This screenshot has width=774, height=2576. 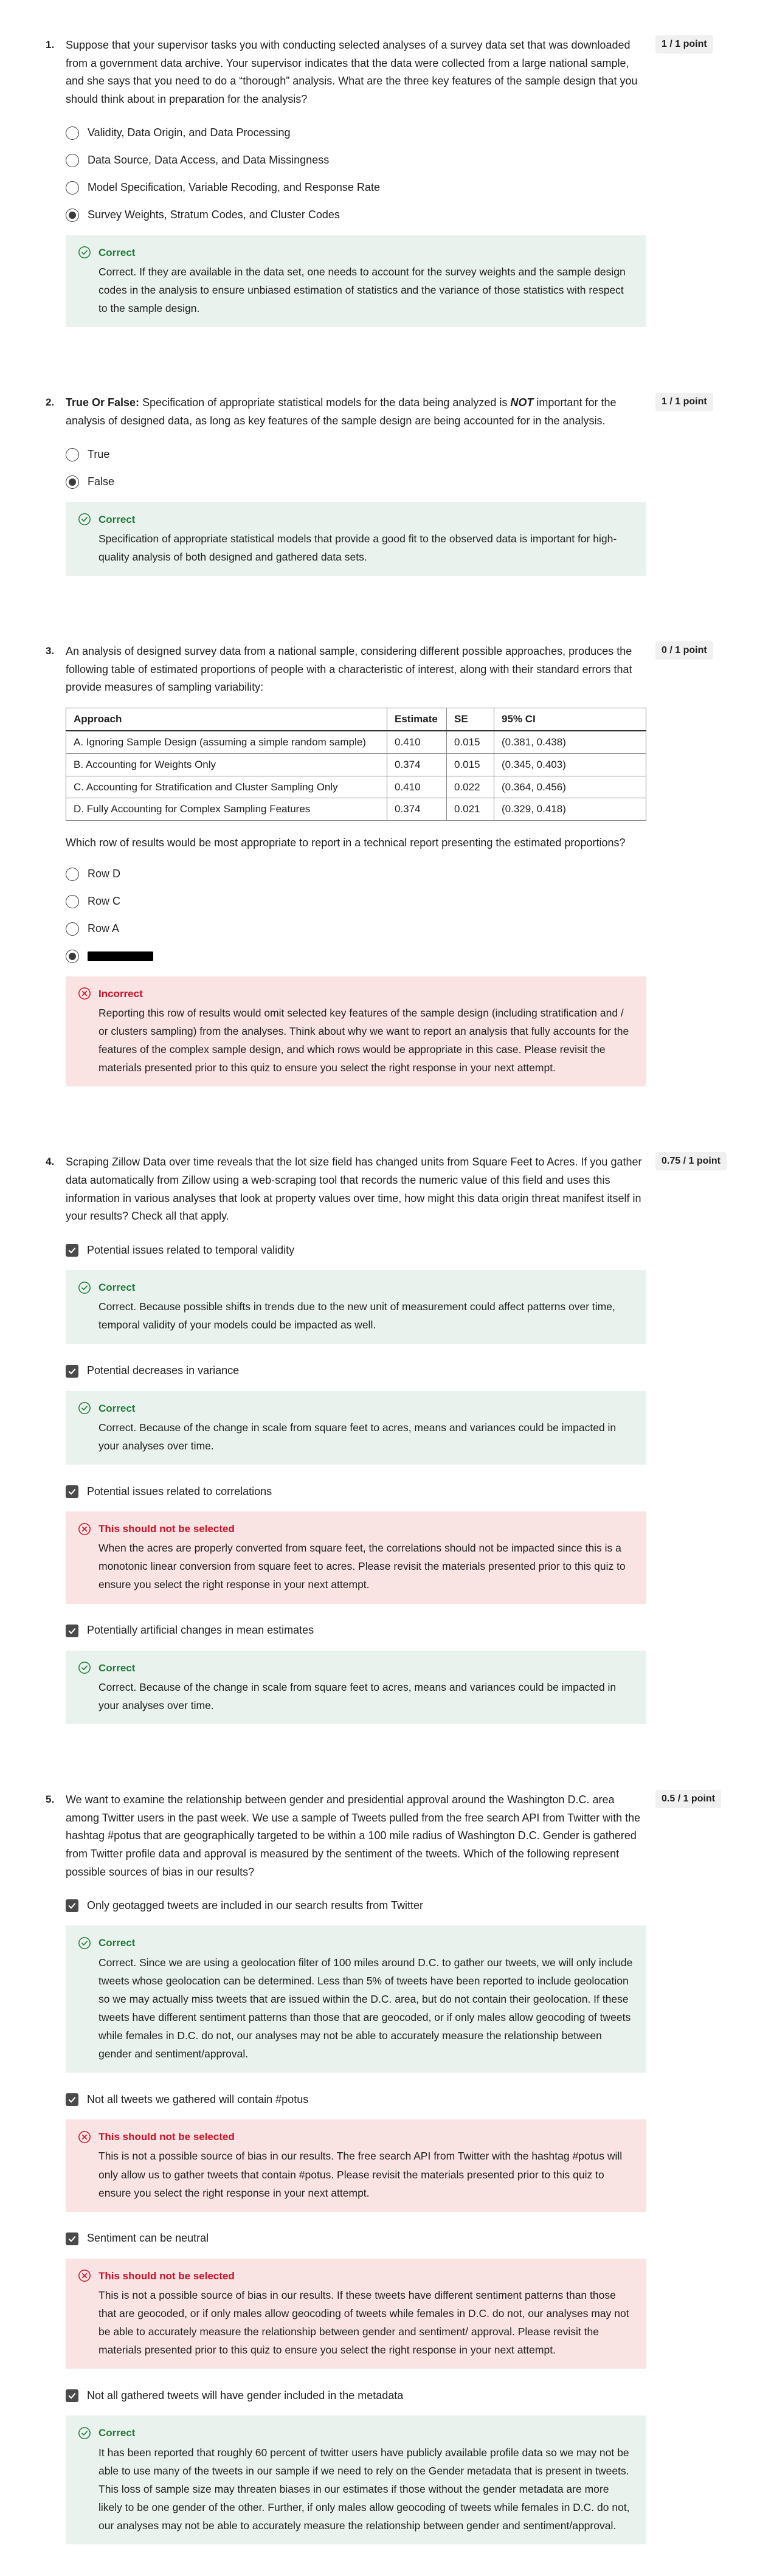 What do you see at coordinates (356, 929) in the screenshot?
I see `answer-option: Row A` at bounding box center [356, 929].